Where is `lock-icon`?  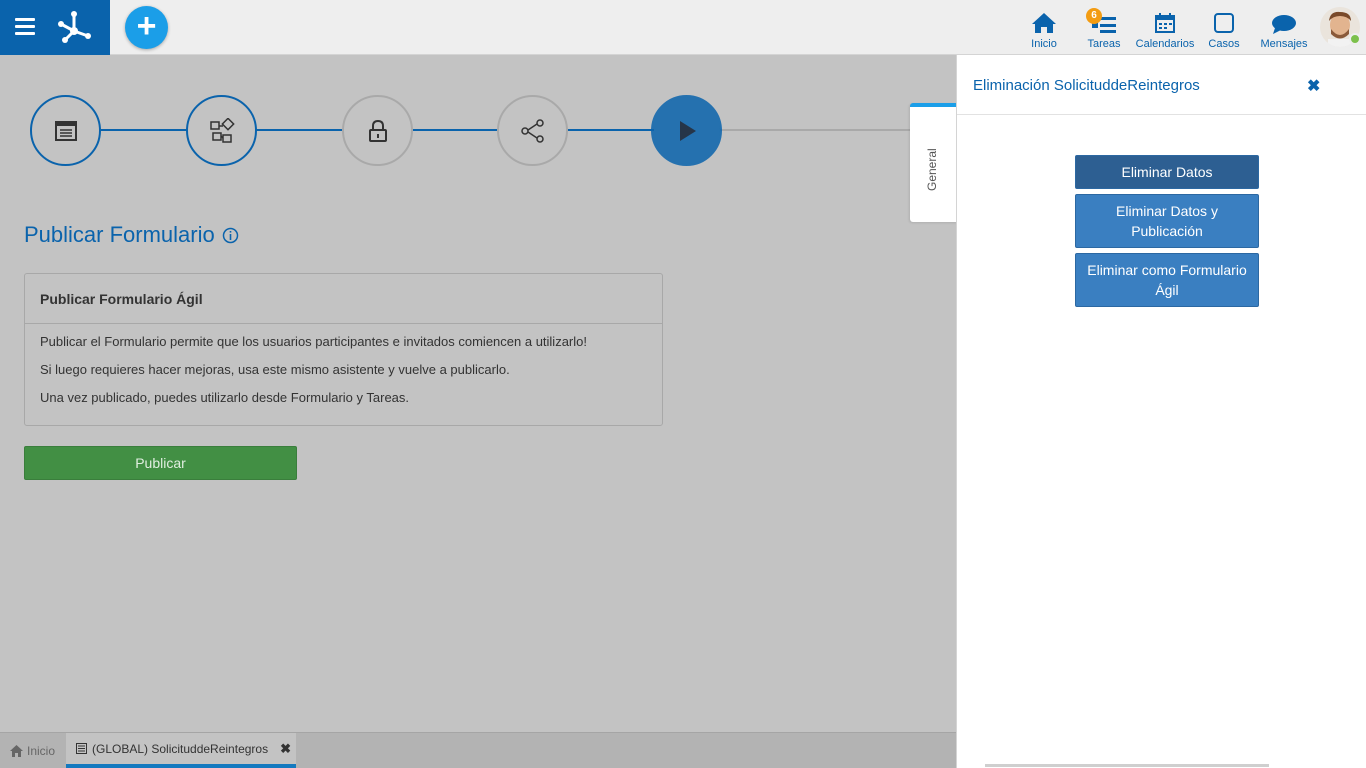
lock-icon is located at coordinates (377, 130).